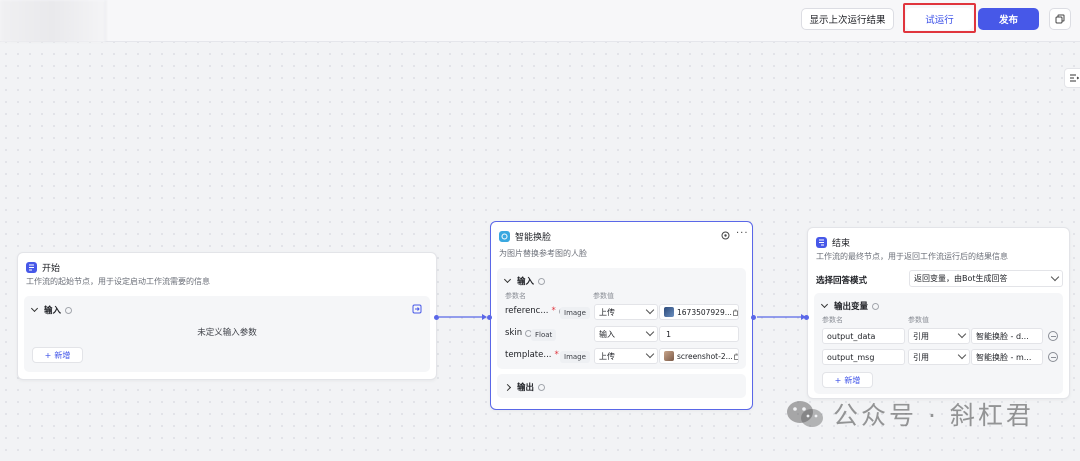  I want to click on start-node-description: 工作流的起始节点，用于设定启动工作流需要的信息, so click(118, 281).